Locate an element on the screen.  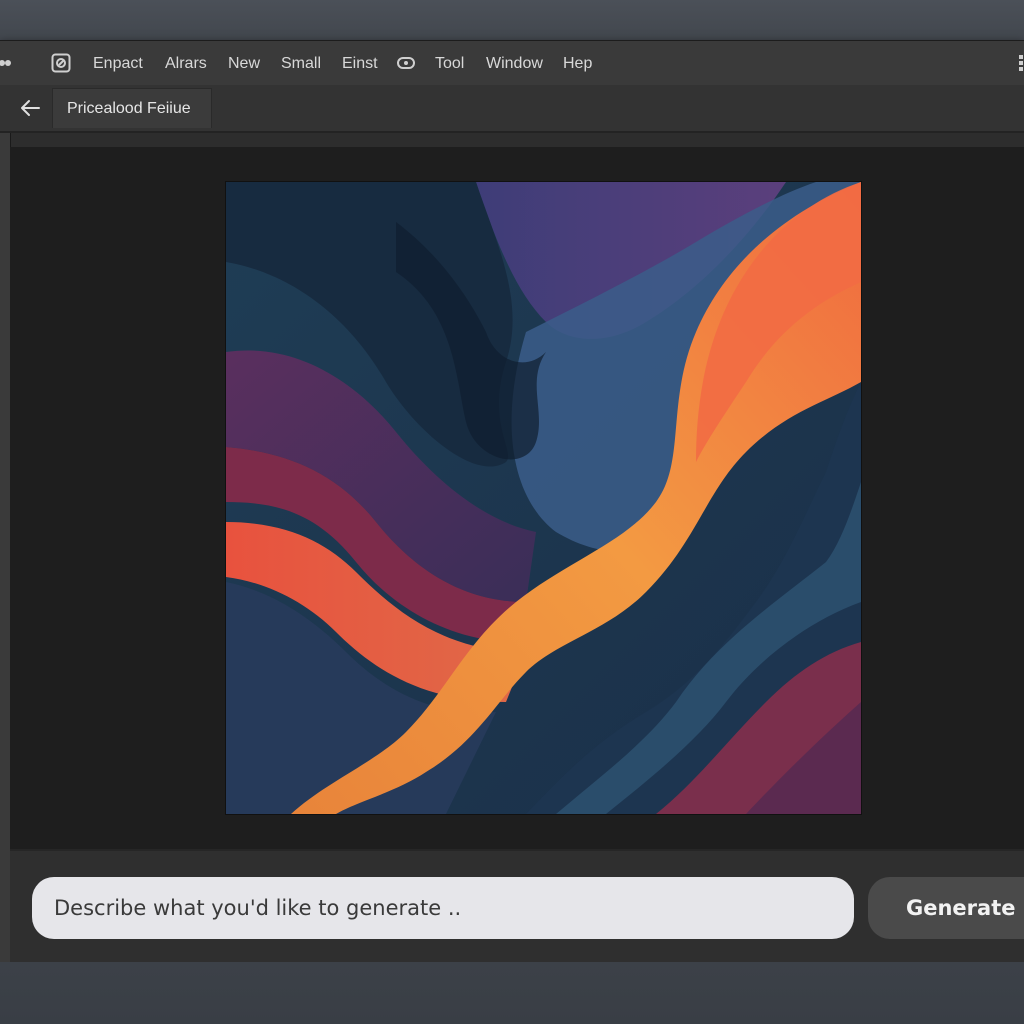
menu-item-tool: Tool is located at coordinates (449, 63).